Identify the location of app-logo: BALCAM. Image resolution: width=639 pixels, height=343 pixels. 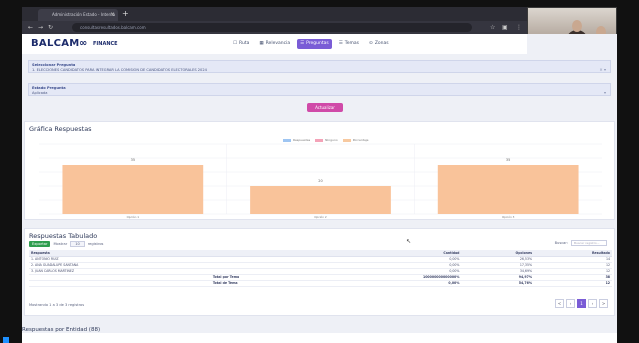
(55, 43).